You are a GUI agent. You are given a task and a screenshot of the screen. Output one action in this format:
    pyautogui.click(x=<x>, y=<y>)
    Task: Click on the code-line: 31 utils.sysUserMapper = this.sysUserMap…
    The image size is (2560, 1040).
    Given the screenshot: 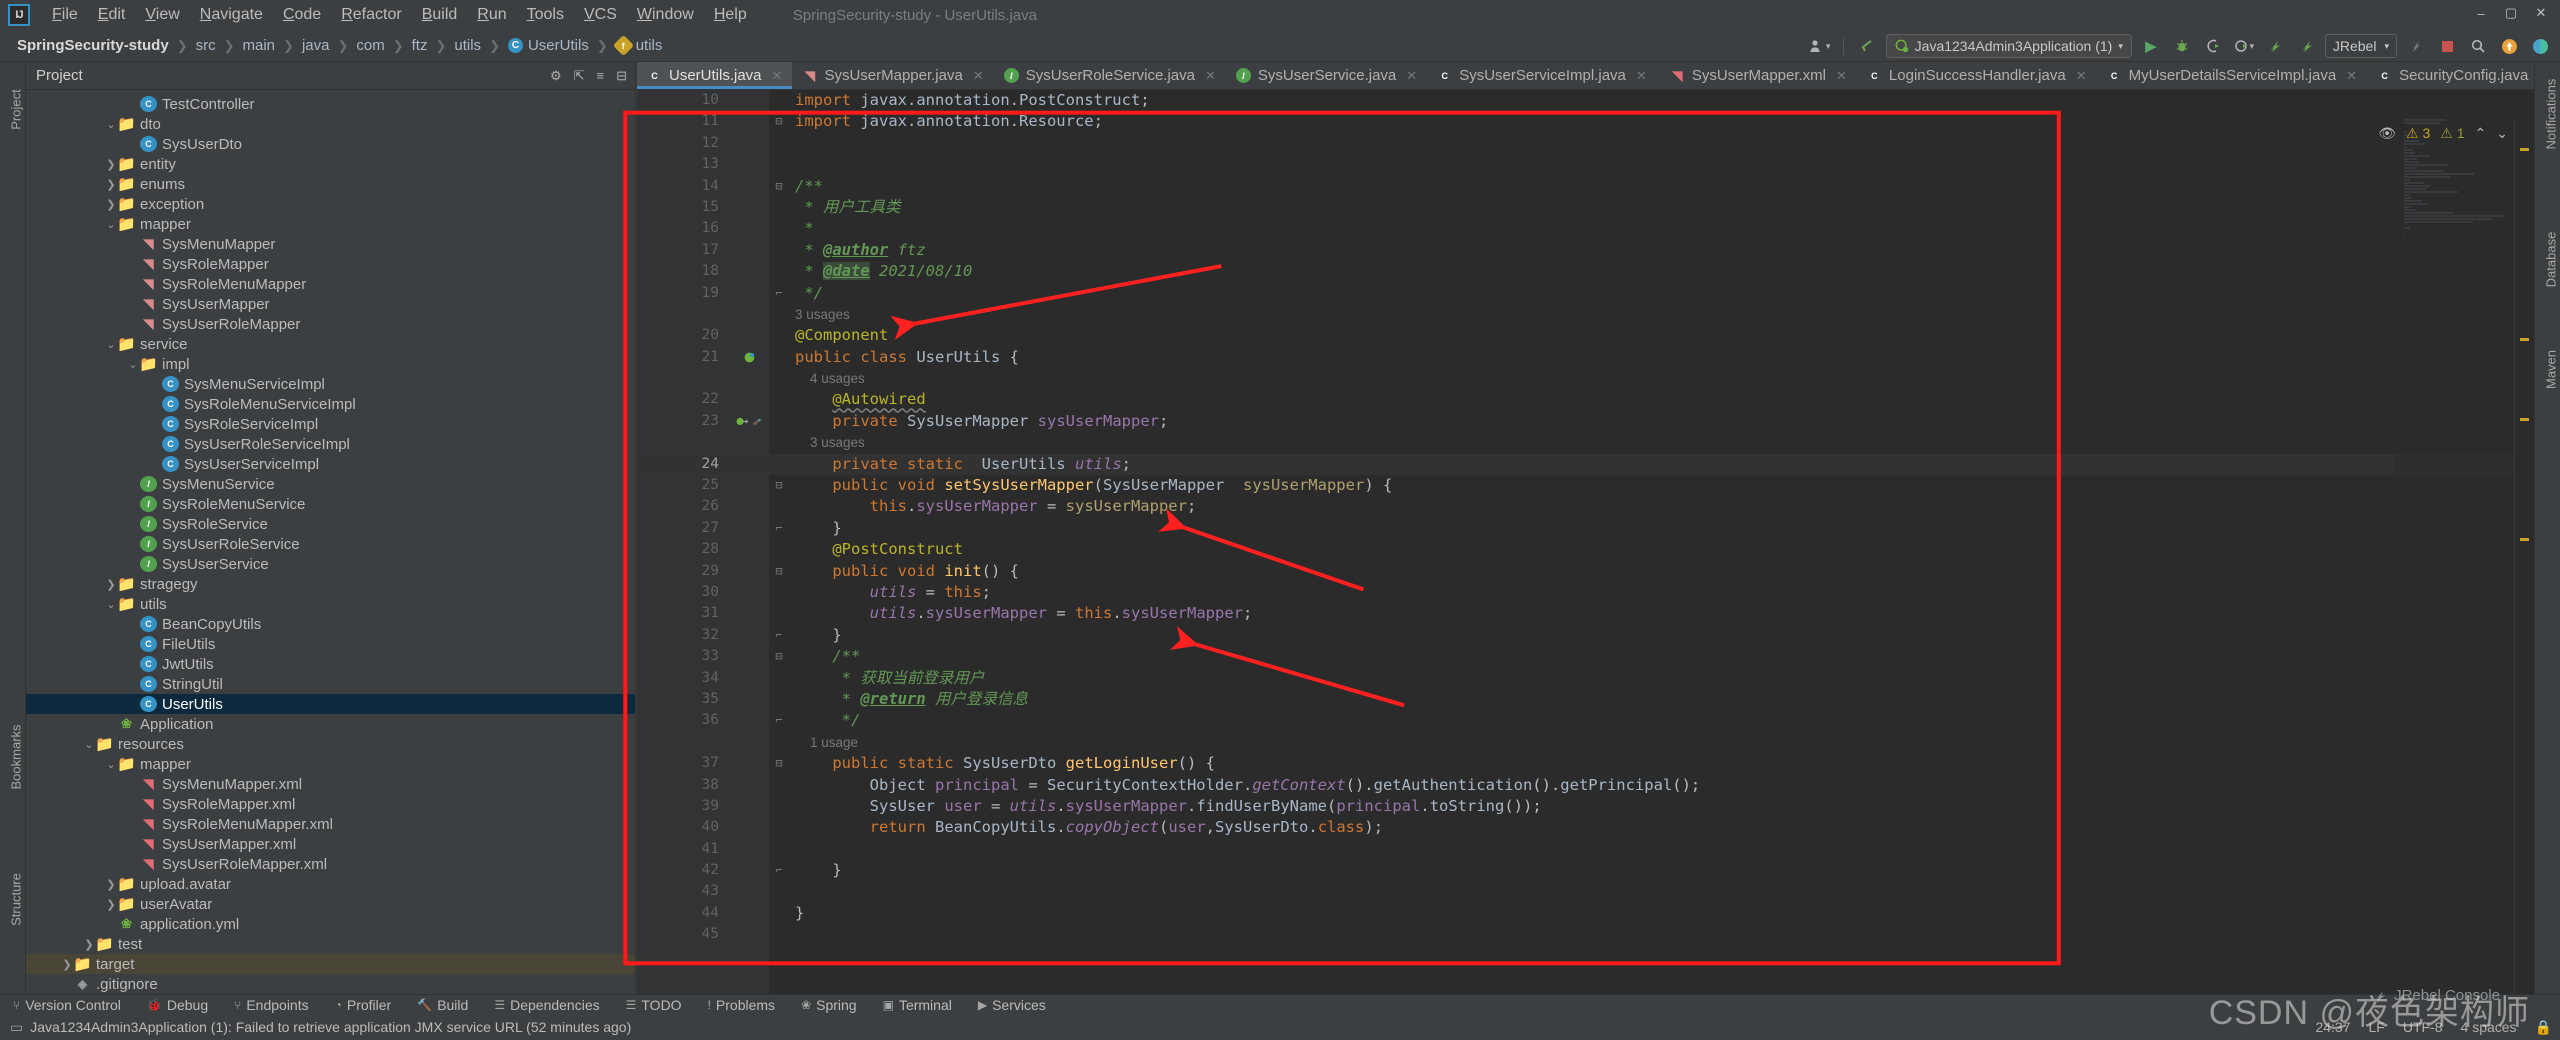 What is the action you would take?
    pyautogui.click(x=1585, y=613)
    